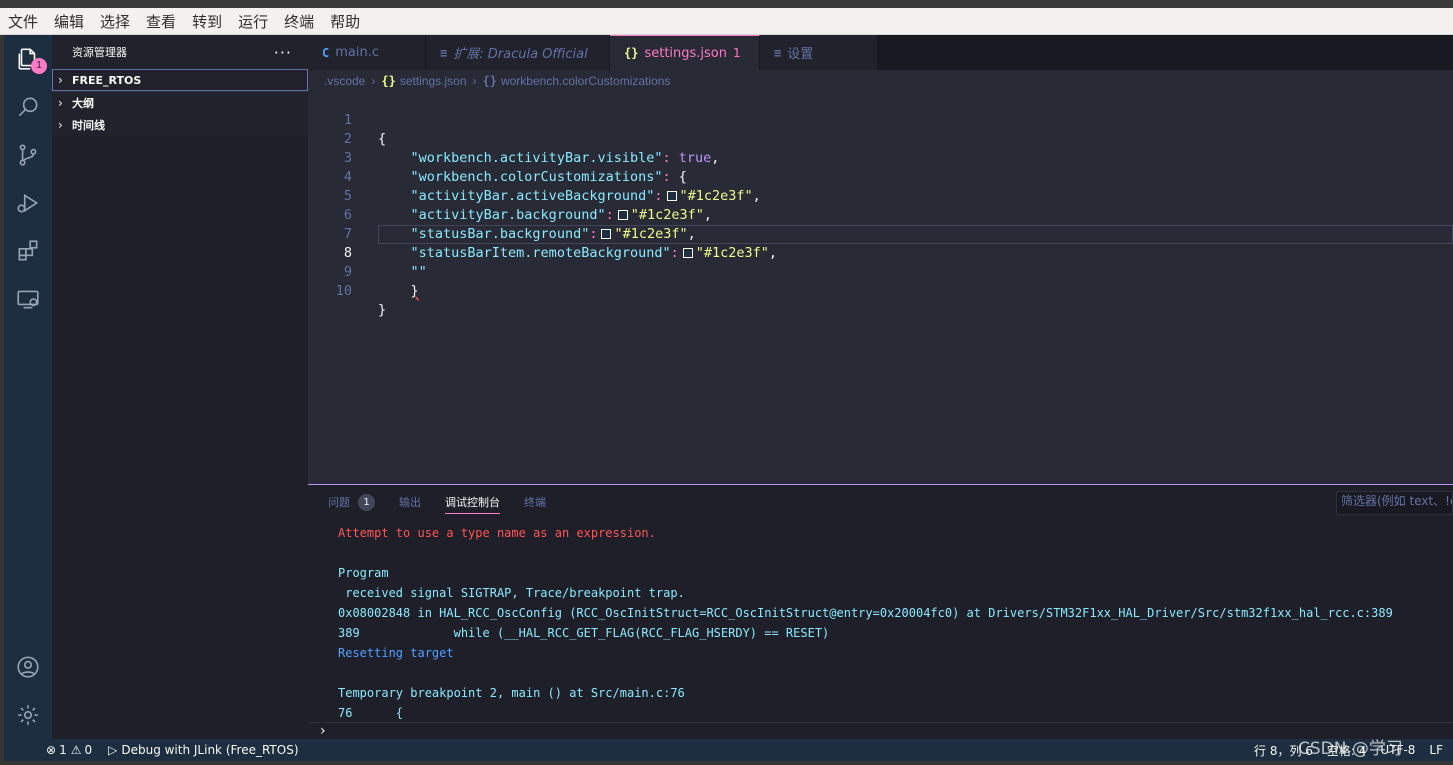 This screenshot has width=1453, height=765. What do you see at coordinates (1436, 750) in the screenshot?
I see `end-of-line: LF` at bounding box center [1436, 750].